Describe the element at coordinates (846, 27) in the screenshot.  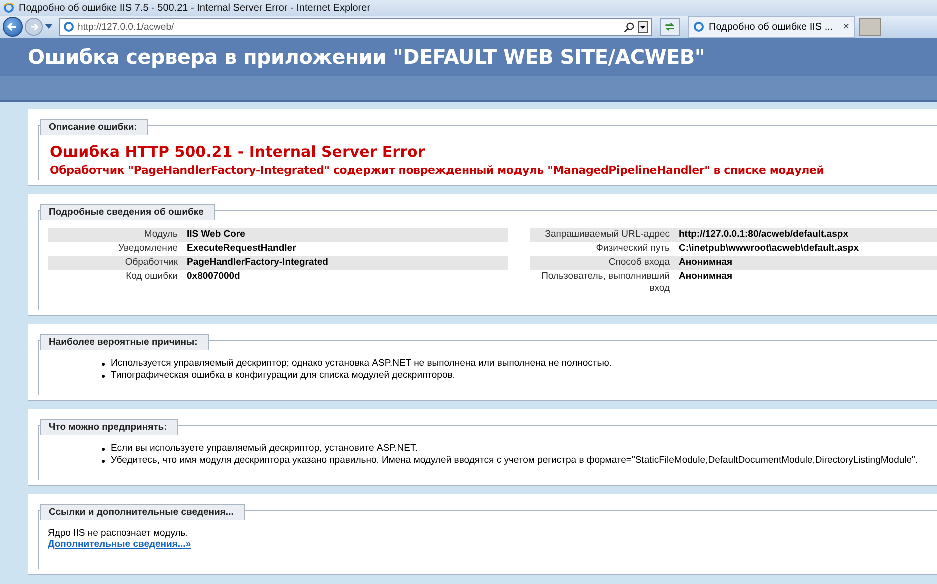
I see `close-tab-button: ×` at that location.